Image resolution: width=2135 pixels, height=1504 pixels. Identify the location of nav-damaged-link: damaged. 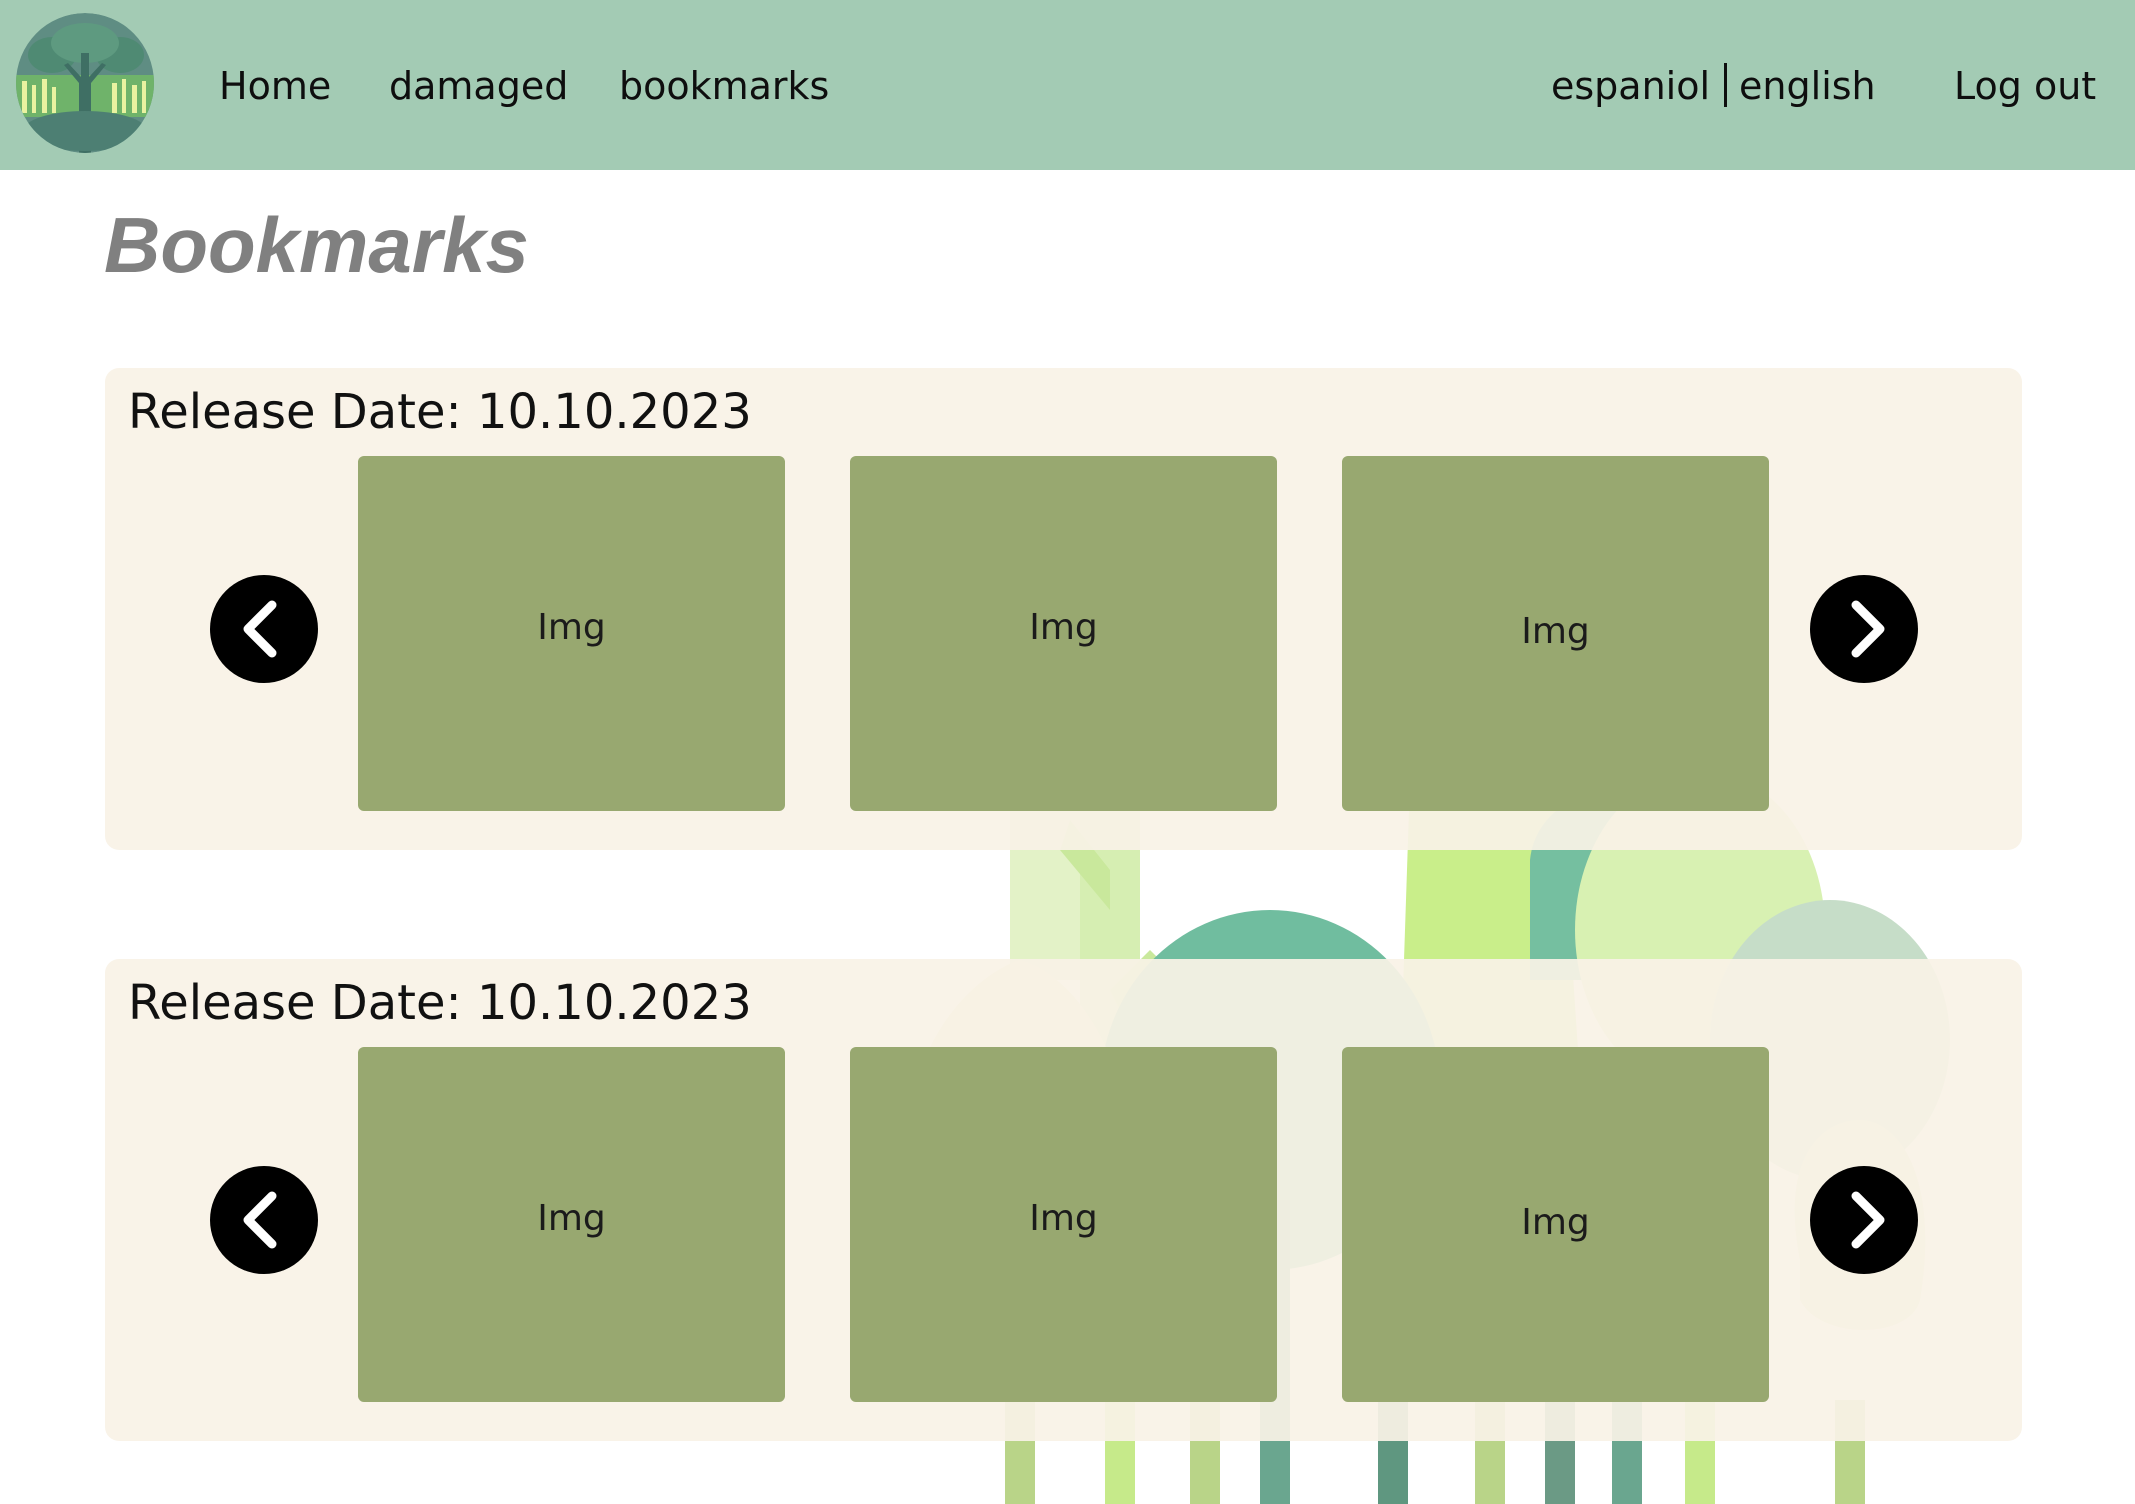
(478, 86).